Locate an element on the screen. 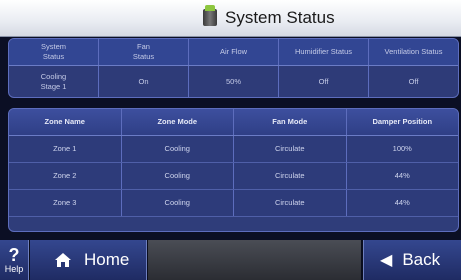  status-header-airflow: Air Flow is located at coordinates (234, 52).